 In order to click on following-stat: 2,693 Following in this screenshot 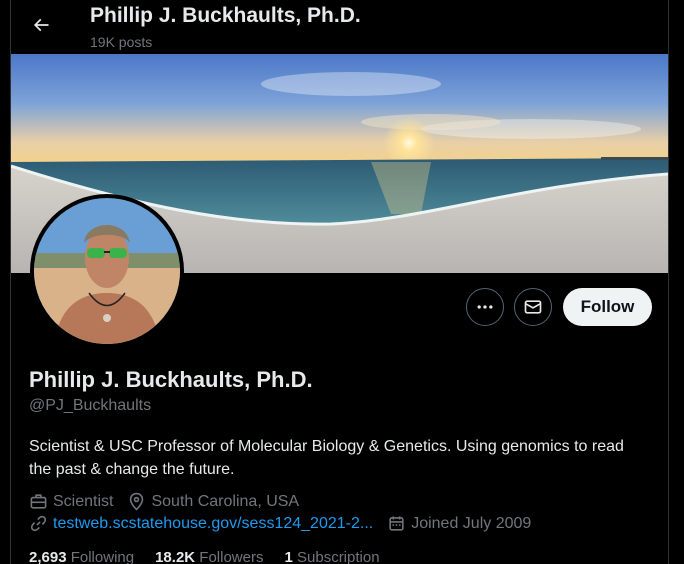, I will do `click(81, 556)`.